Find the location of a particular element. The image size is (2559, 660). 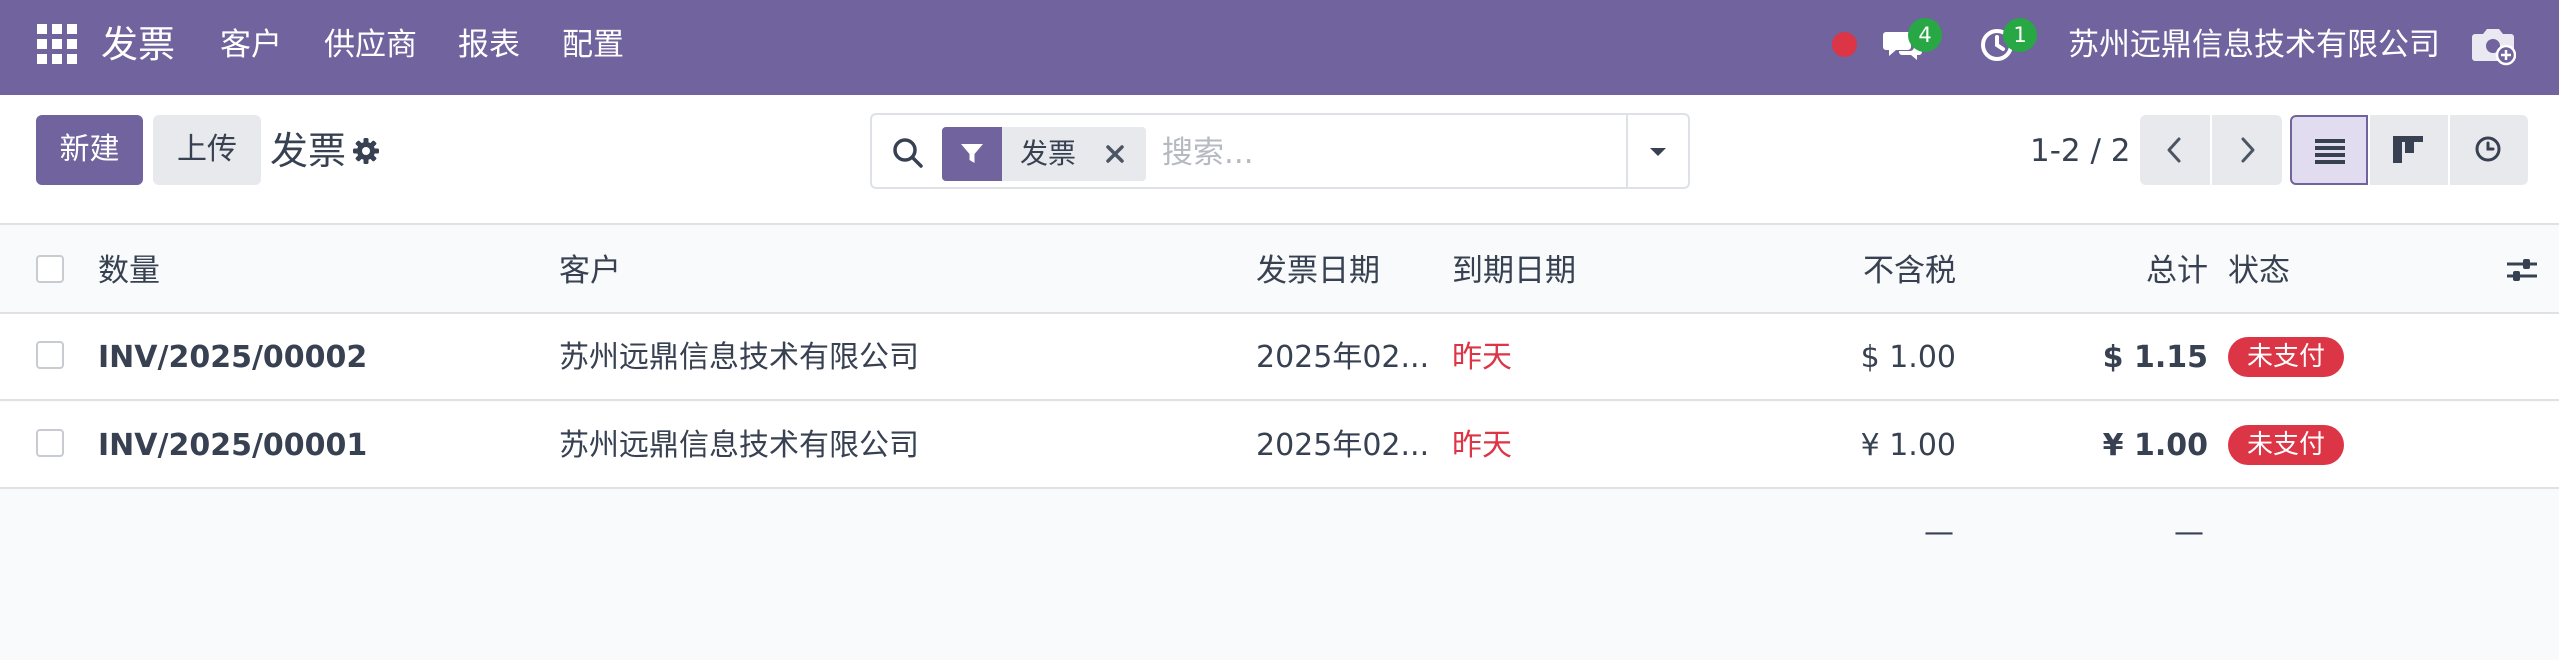

activity-count-badge: 1 is located at coordinates (2020, 35).